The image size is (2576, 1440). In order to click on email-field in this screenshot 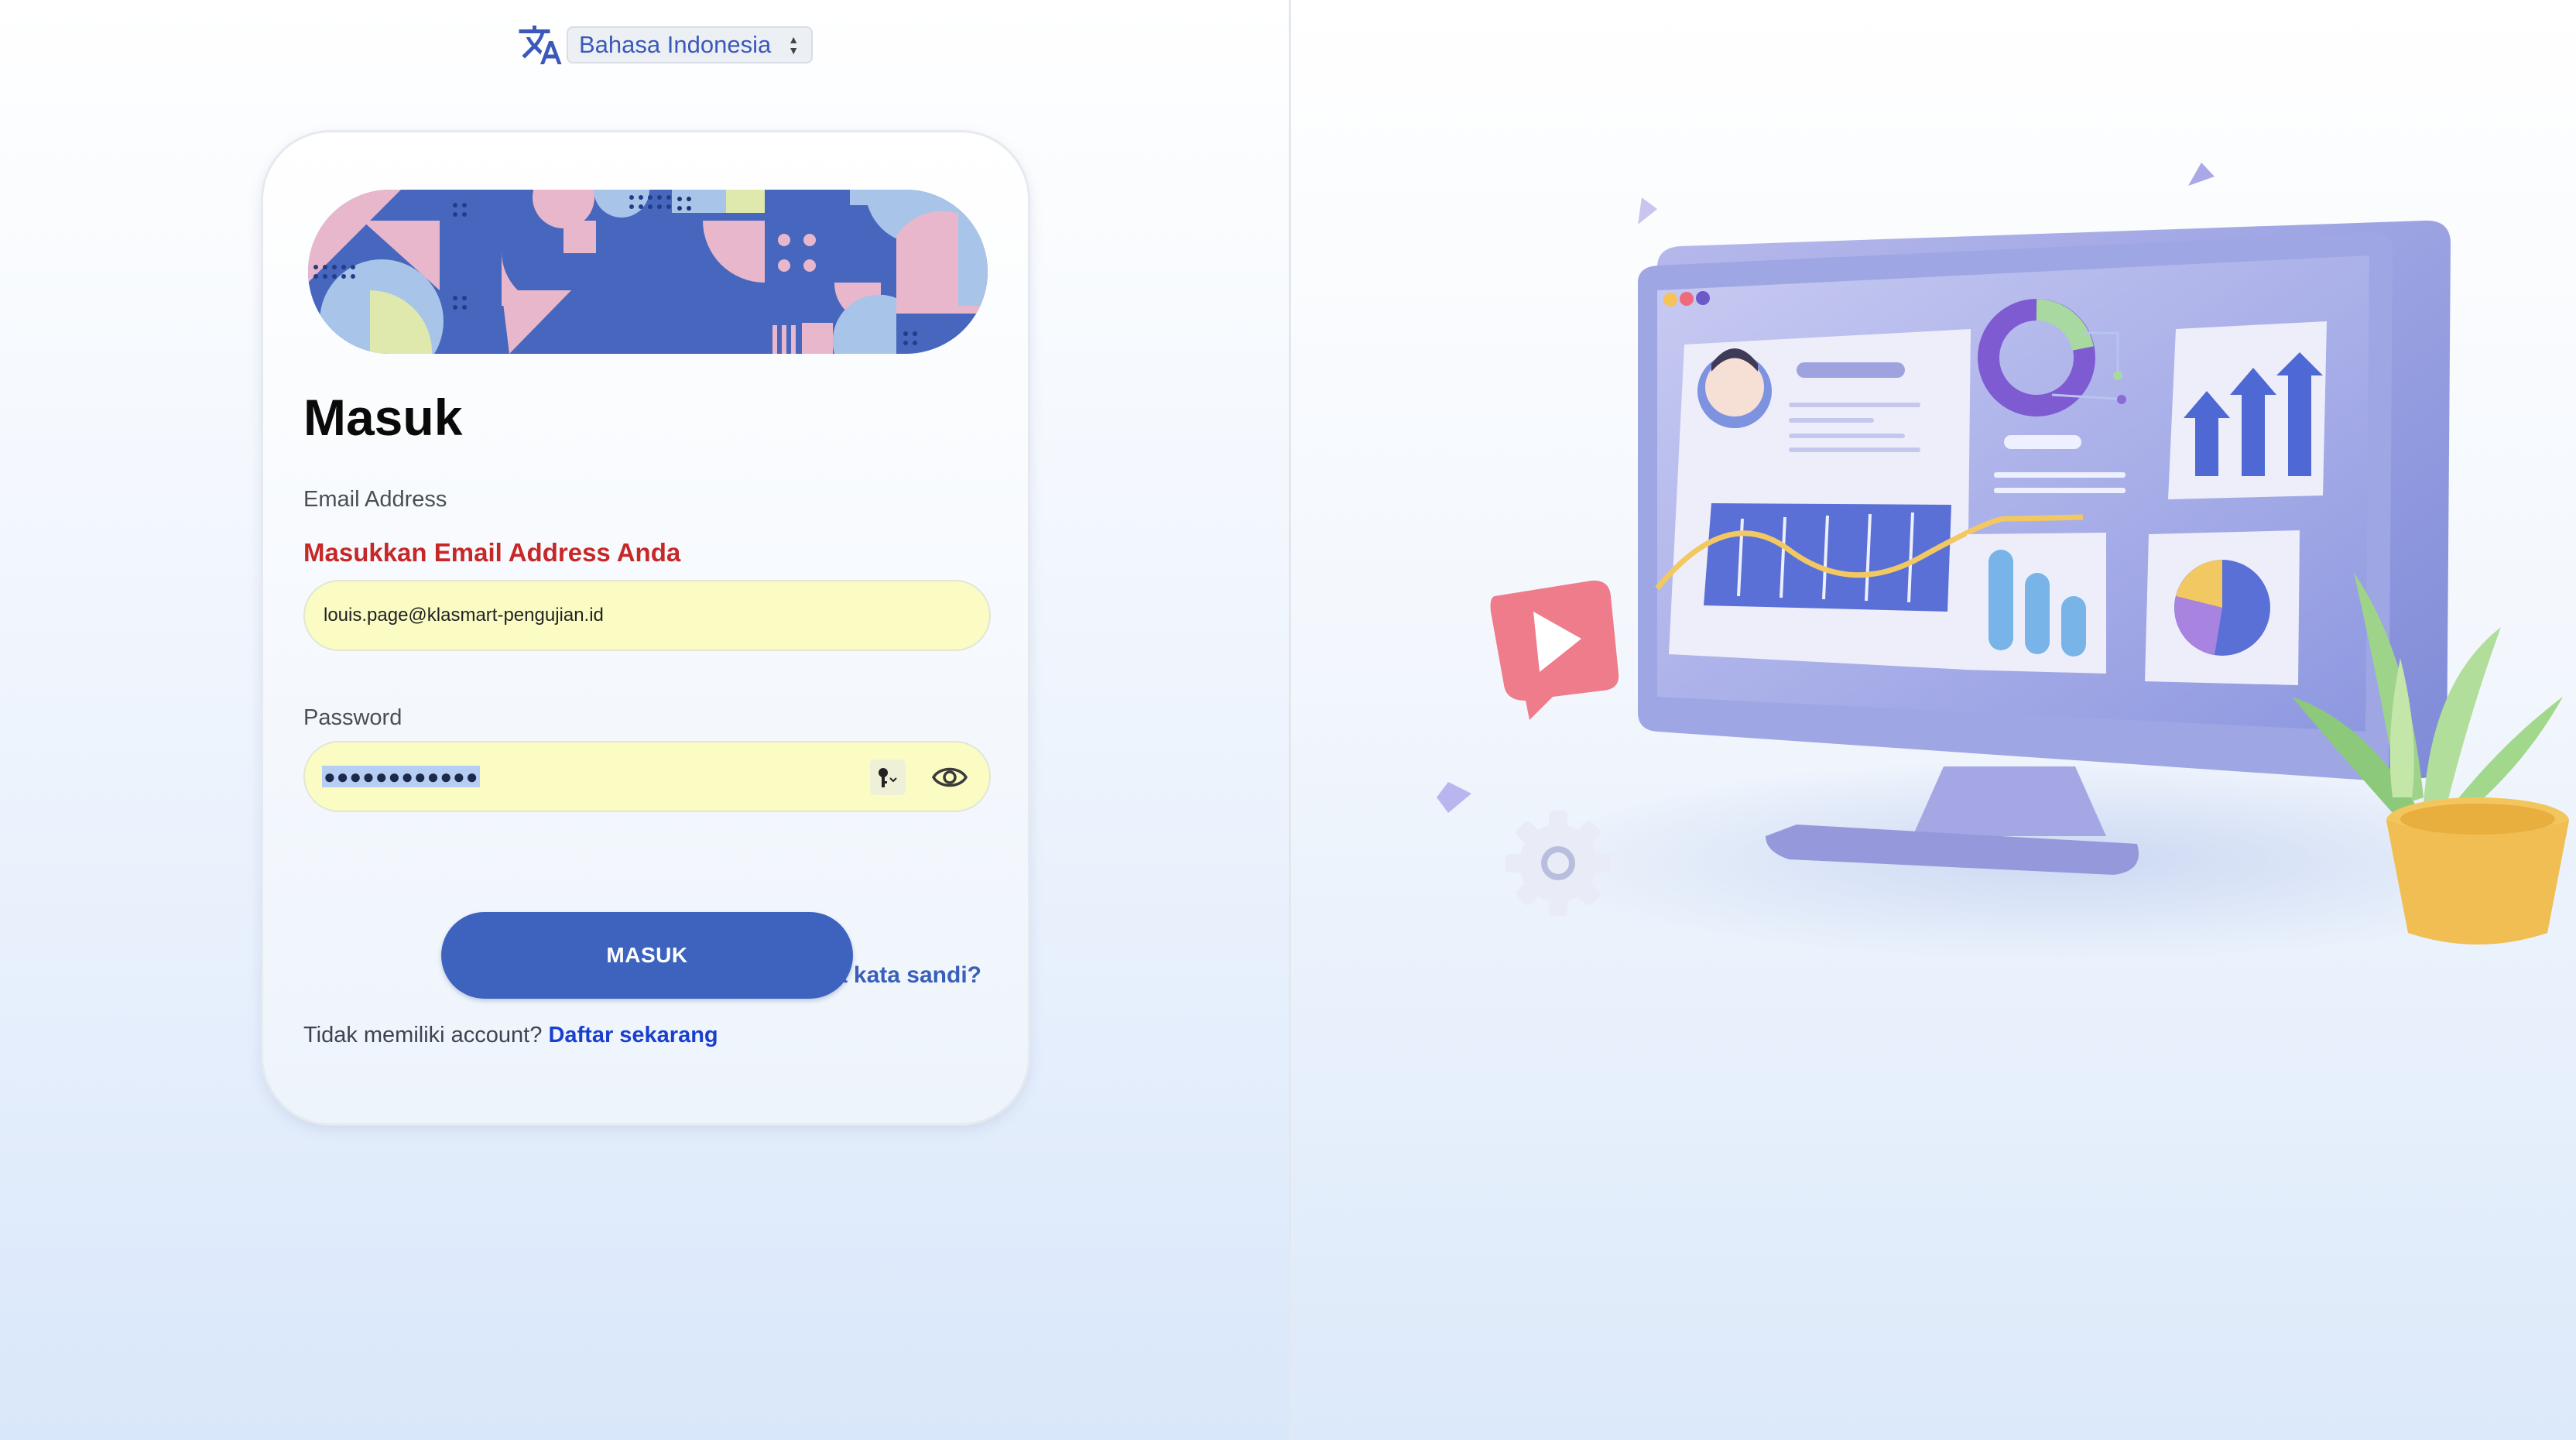, I will do `click(641, 615)`.